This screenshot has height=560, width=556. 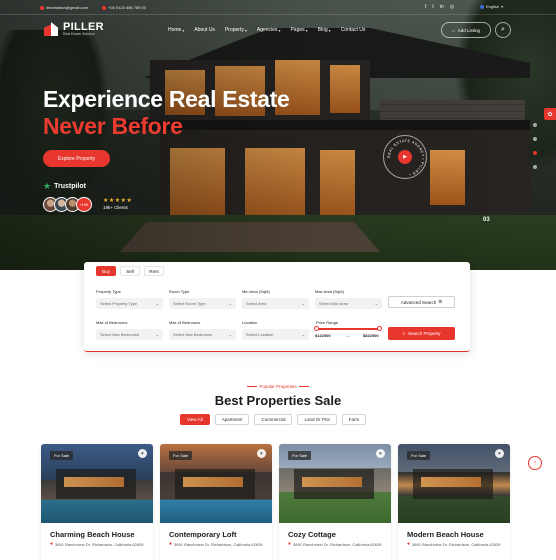 What do you see at coordinates (327, 322) in the screenshot?
I see `price-range-label: Price Range` at bounding box center [327, 322].